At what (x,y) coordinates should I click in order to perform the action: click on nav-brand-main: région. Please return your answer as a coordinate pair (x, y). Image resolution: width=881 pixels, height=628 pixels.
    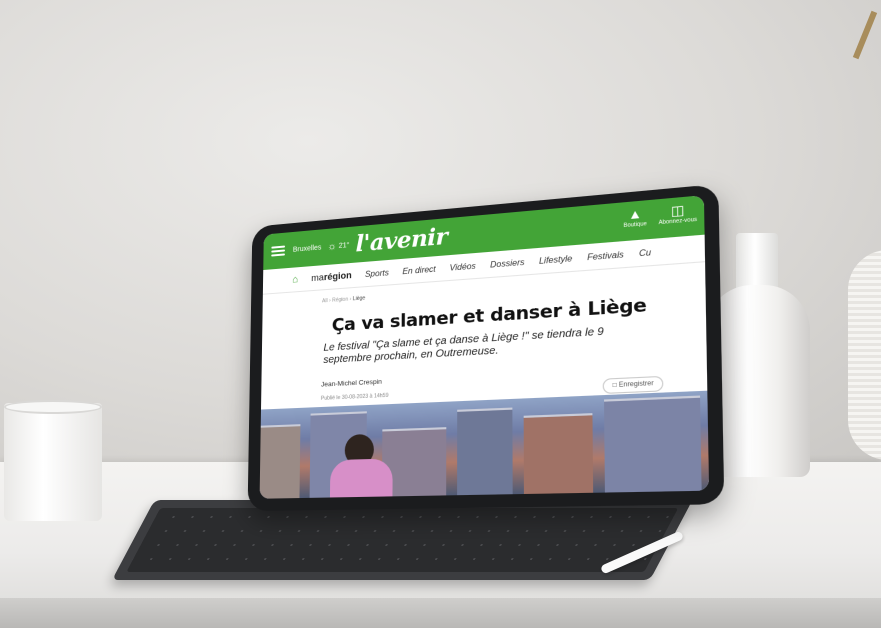
    Looking at the image, I should click on (338, 276).